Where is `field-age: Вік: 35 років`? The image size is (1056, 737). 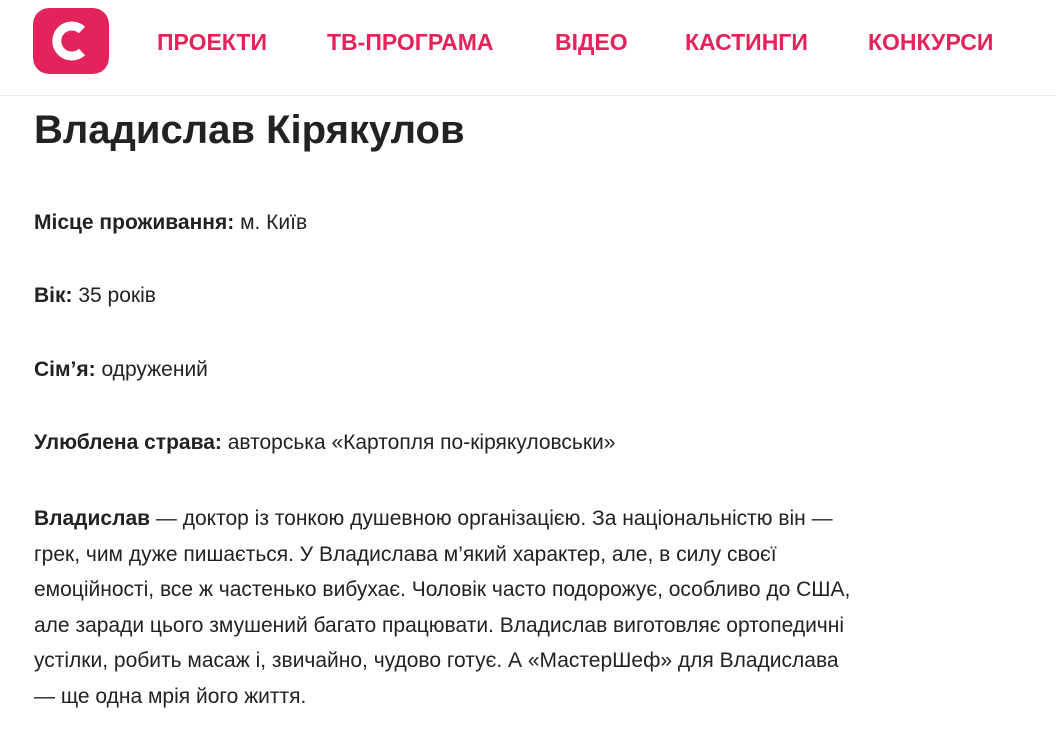 field-age: Вік: 35 років is located at coordinates (95, 296).